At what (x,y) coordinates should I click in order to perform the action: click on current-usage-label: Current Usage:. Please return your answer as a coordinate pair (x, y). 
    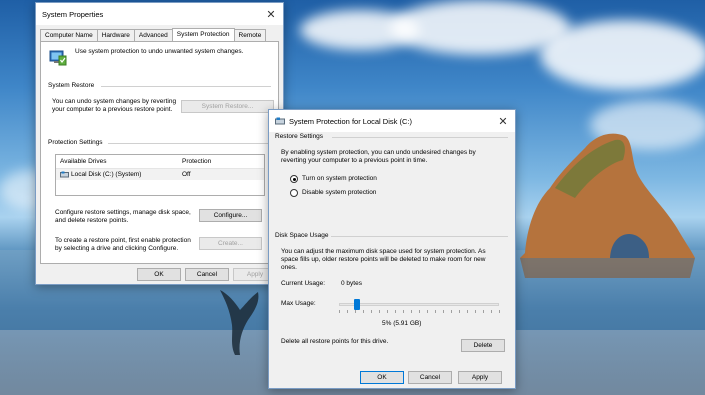
    Looking at the image, I should click on (303, 283).